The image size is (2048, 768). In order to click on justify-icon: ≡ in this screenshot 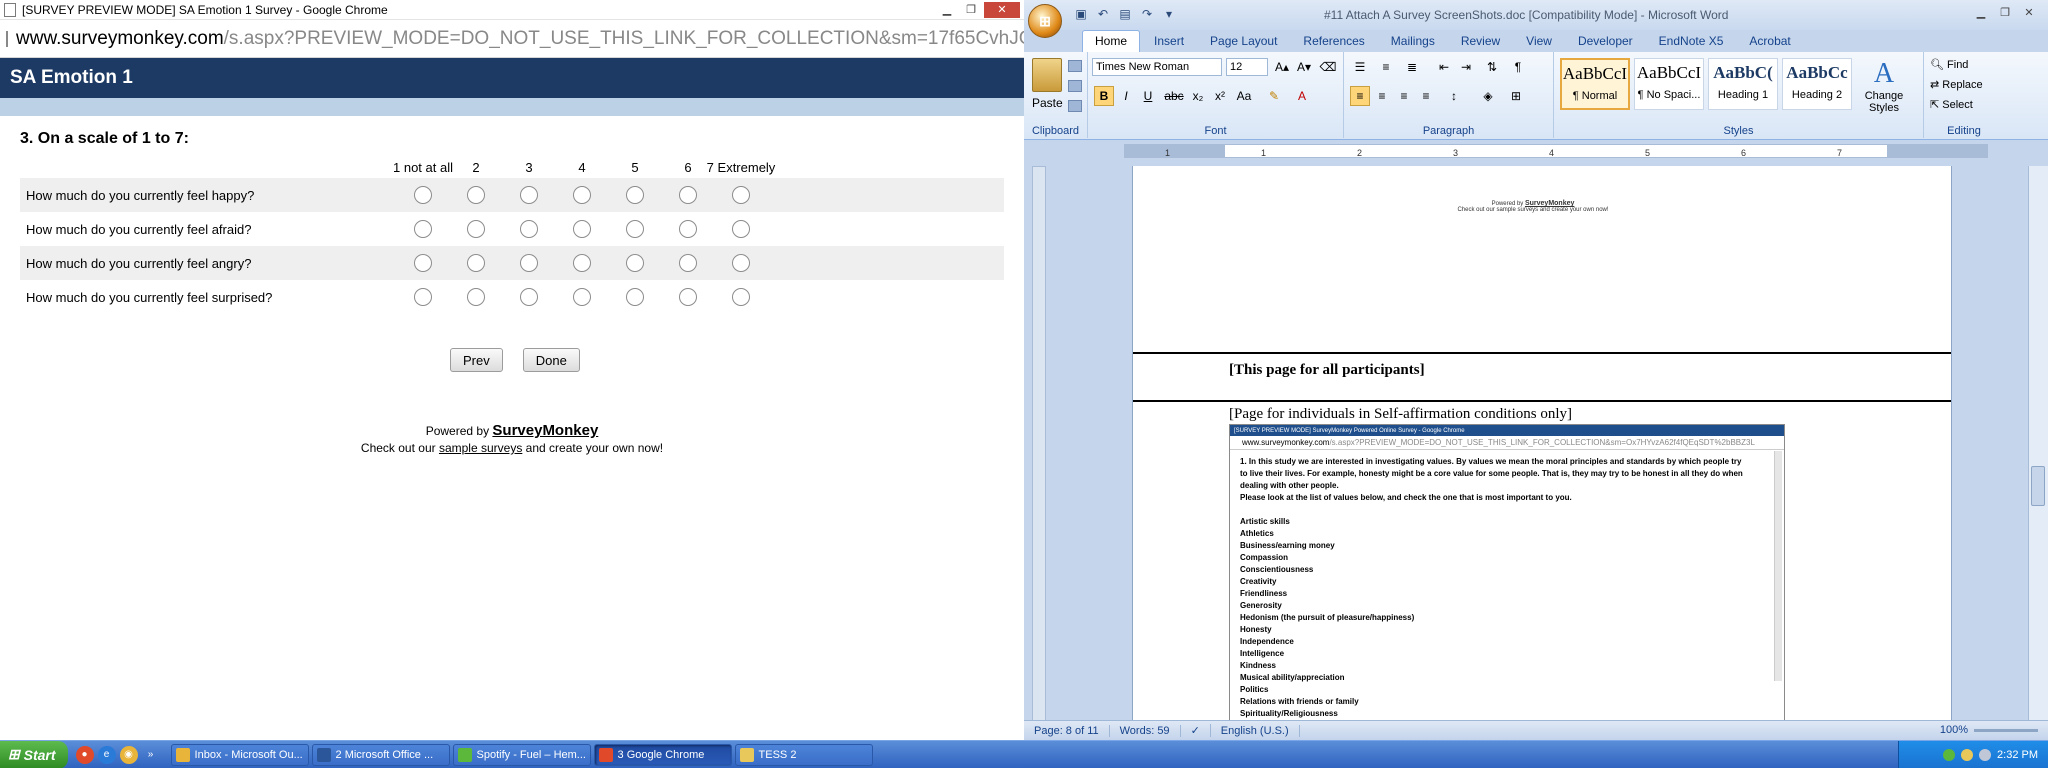, I will do `click(1426, 96)`.